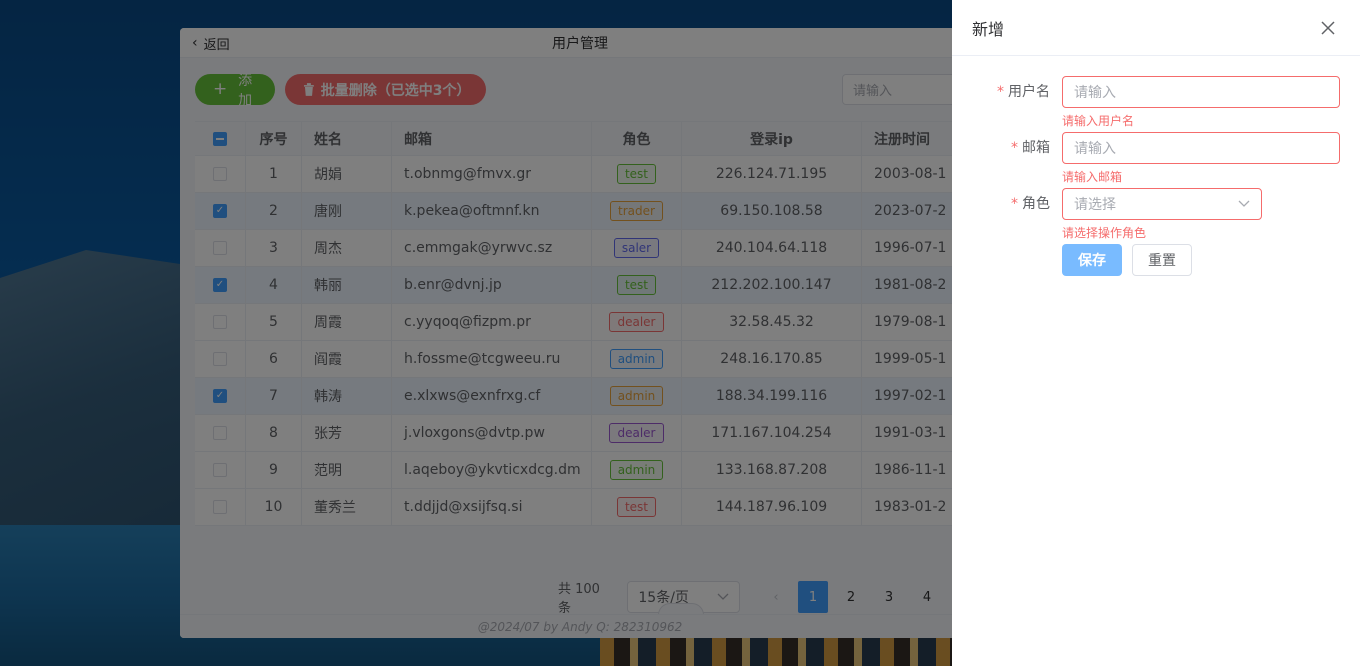  What do you see at coordinates (1162, 204) in the screenshot?
I see `role-select: 请选择` at bounding box center [1162, 204].